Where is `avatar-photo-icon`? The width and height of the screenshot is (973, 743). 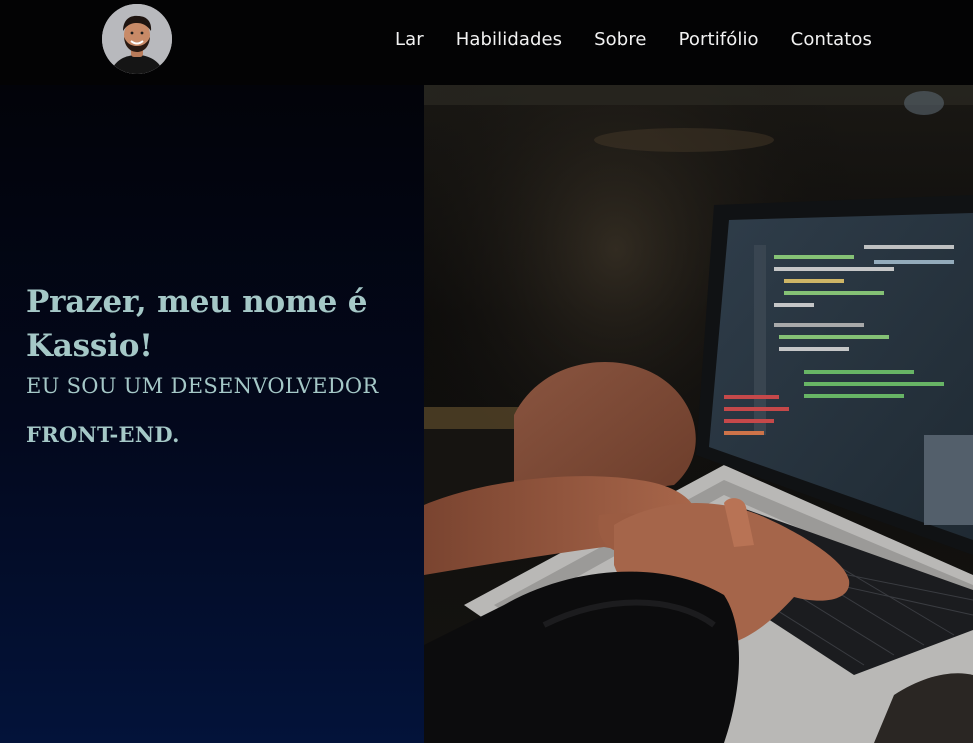 avatar-photo-icon is located at coordinates (137, 39).